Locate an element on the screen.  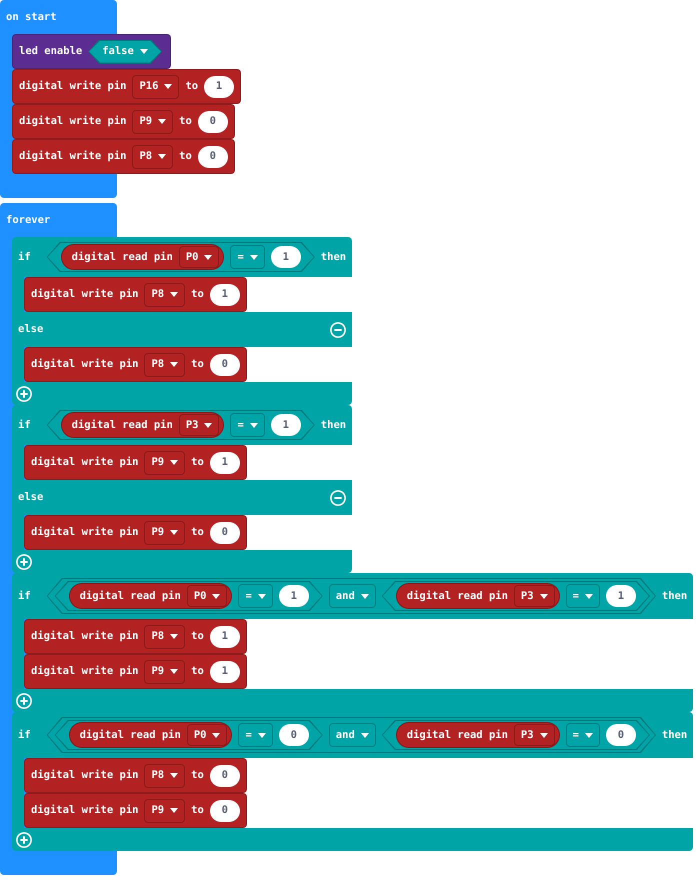
block-text: led enable is located at coordinates (50, 51).